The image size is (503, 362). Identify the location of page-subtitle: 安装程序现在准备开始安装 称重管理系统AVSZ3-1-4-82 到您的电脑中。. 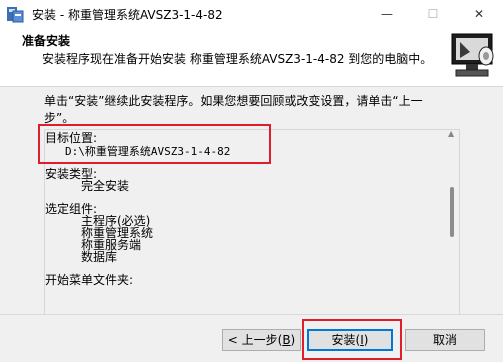
(237, 59).